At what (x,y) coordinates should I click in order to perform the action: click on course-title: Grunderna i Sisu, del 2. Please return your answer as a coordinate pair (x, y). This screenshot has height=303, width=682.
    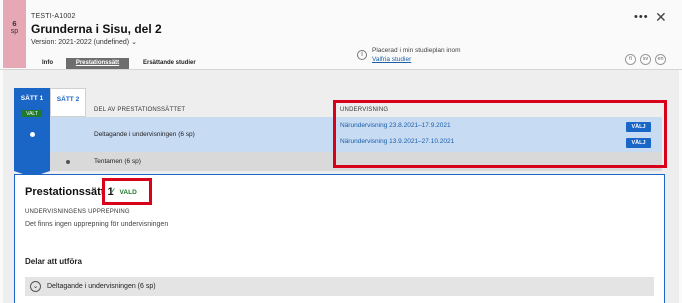
    Looking at the image, I should click on (96, 29).